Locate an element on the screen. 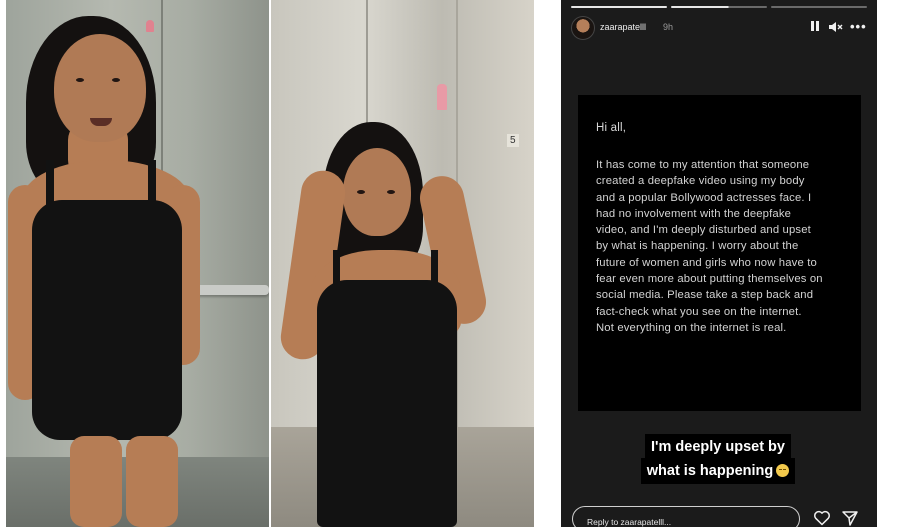  caption-line-1: I'm deeply upset by is located at coordinates (718, 447).